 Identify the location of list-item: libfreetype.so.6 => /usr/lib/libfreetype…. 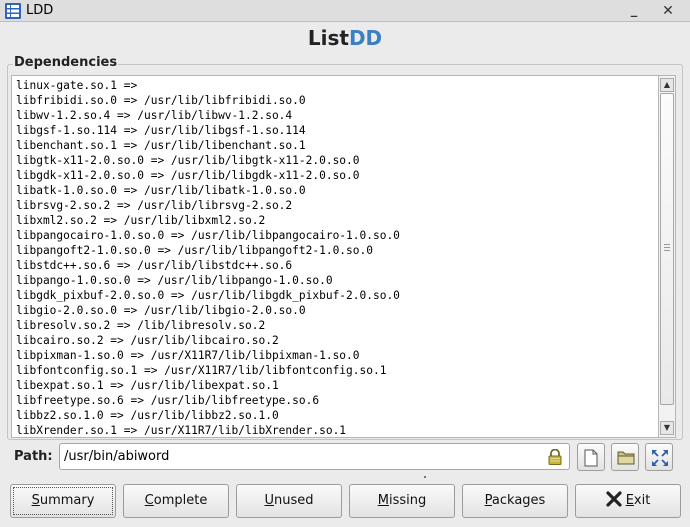
(335, 400).